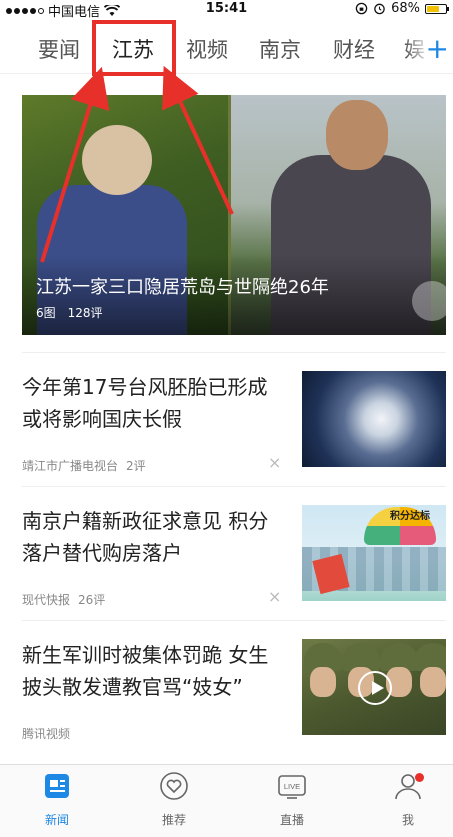 The image size is (453, 837). I want to click on live-badge-text: LIVE, so click(292, 786).